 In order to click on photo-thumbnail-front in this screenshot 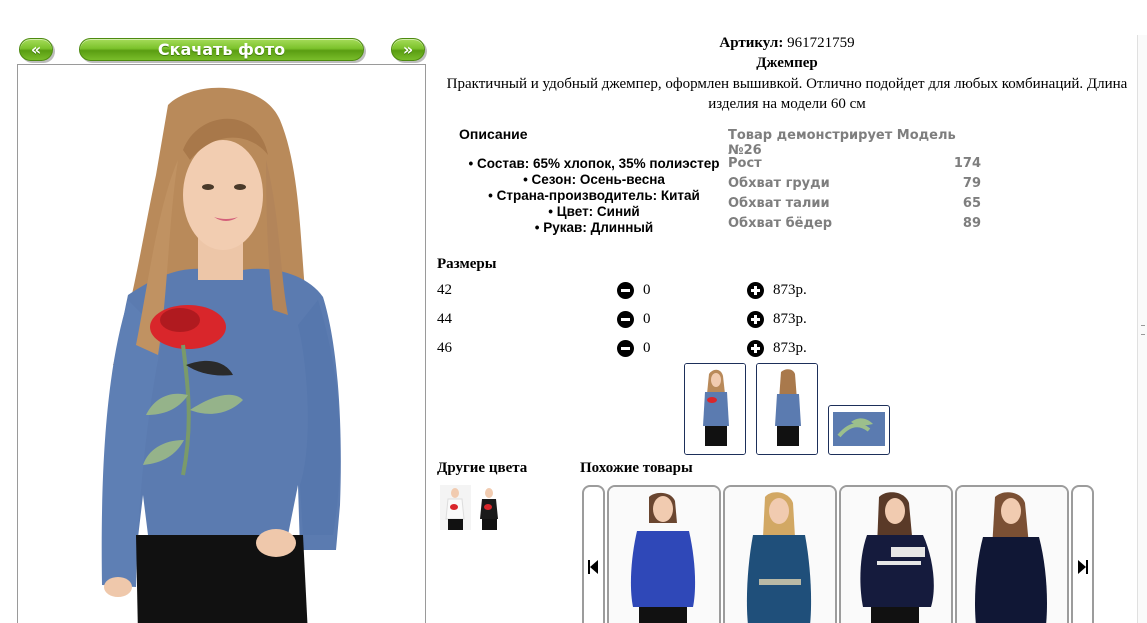, I will do `click(715, 409)`.